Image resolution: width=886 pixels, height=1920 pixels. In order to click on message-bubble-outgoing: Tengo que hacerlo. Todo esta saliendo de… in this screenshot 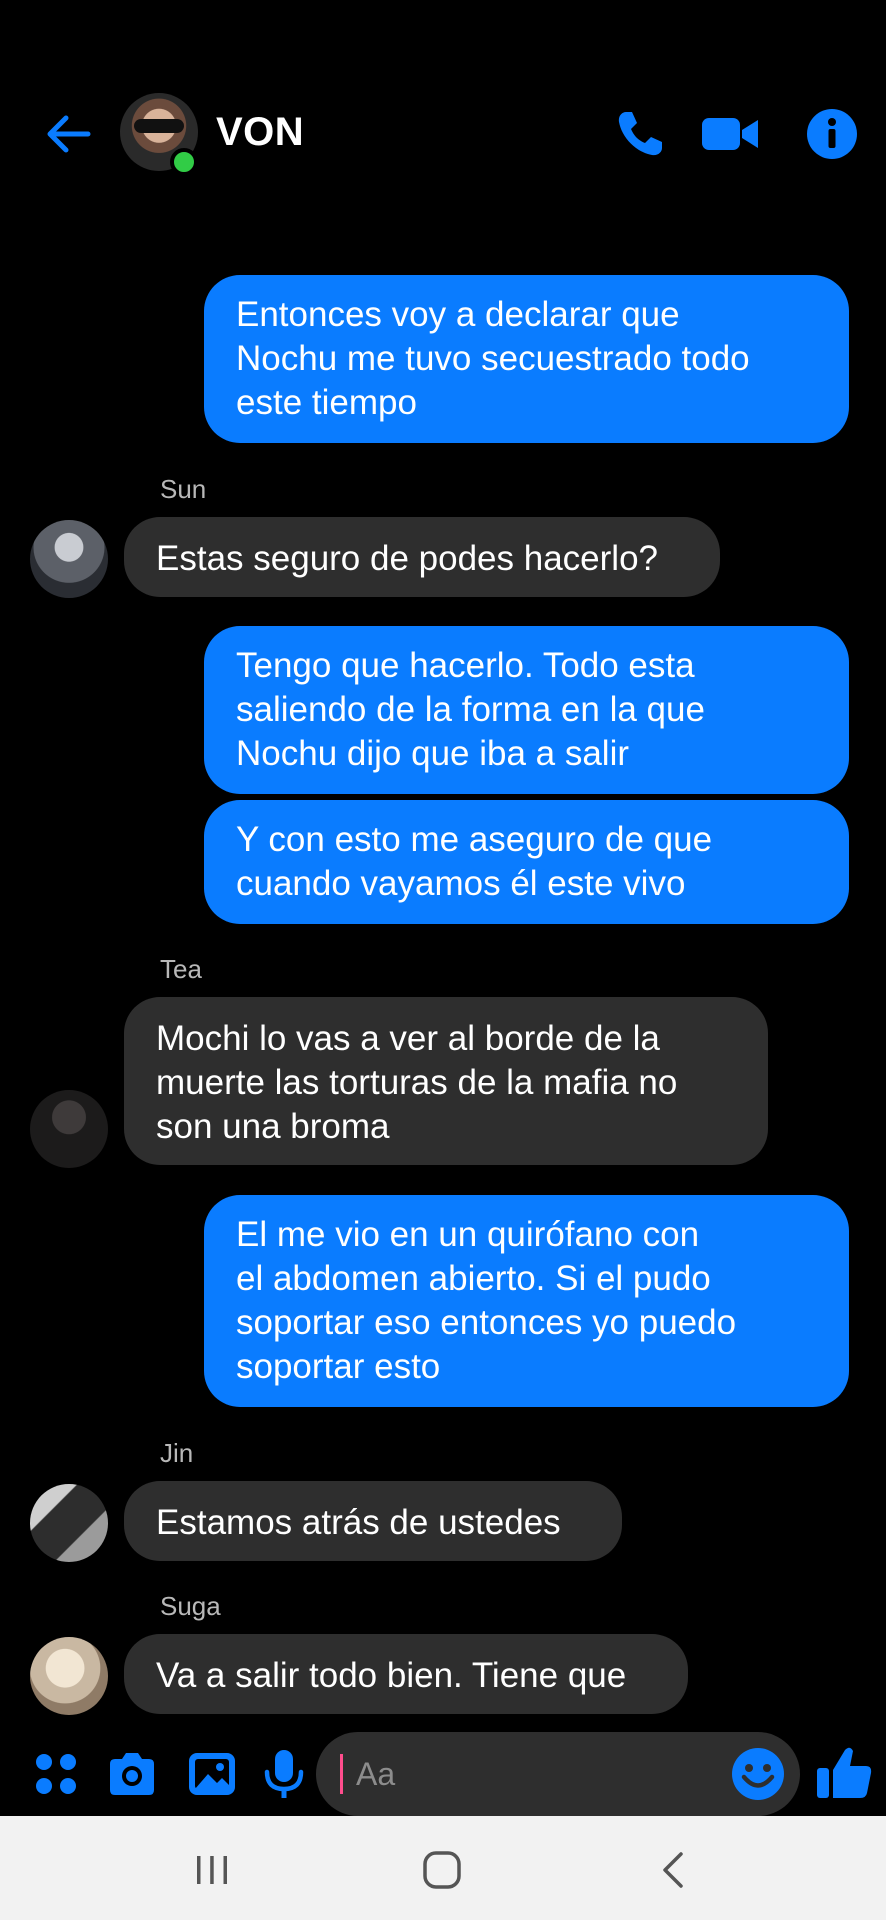, I will do `click(526, 710)`.